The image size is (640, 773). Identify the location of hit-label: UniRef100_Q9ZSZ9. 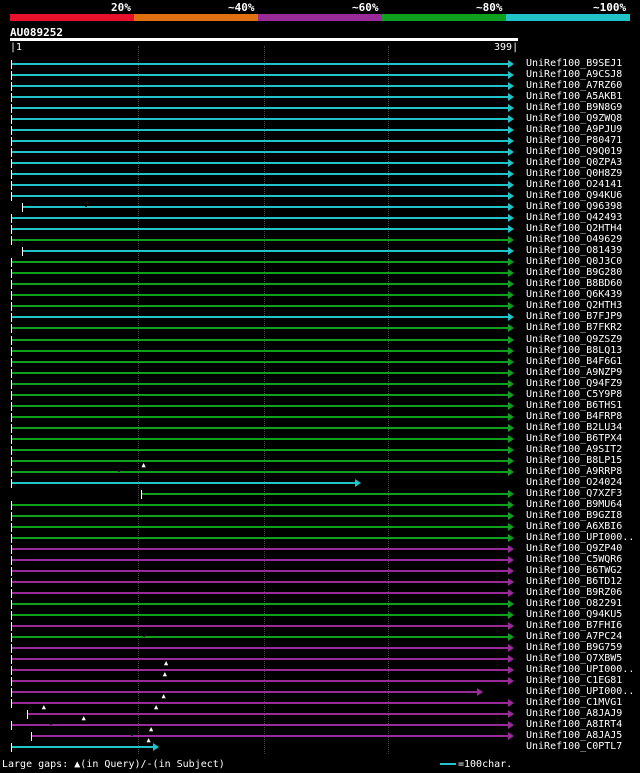
(574, 339).